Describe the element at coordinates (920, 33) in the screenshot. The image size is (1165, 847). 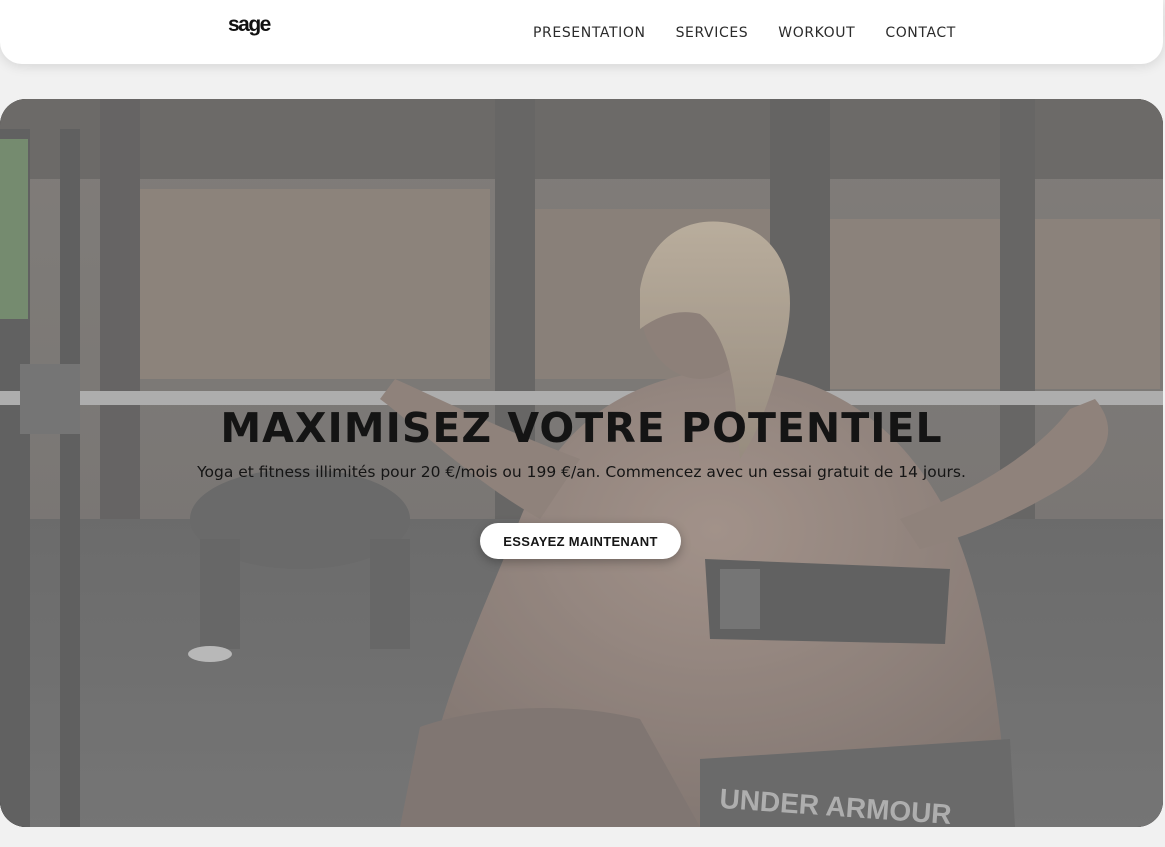
I see `nav-item-contact: CONTACT` at that location.